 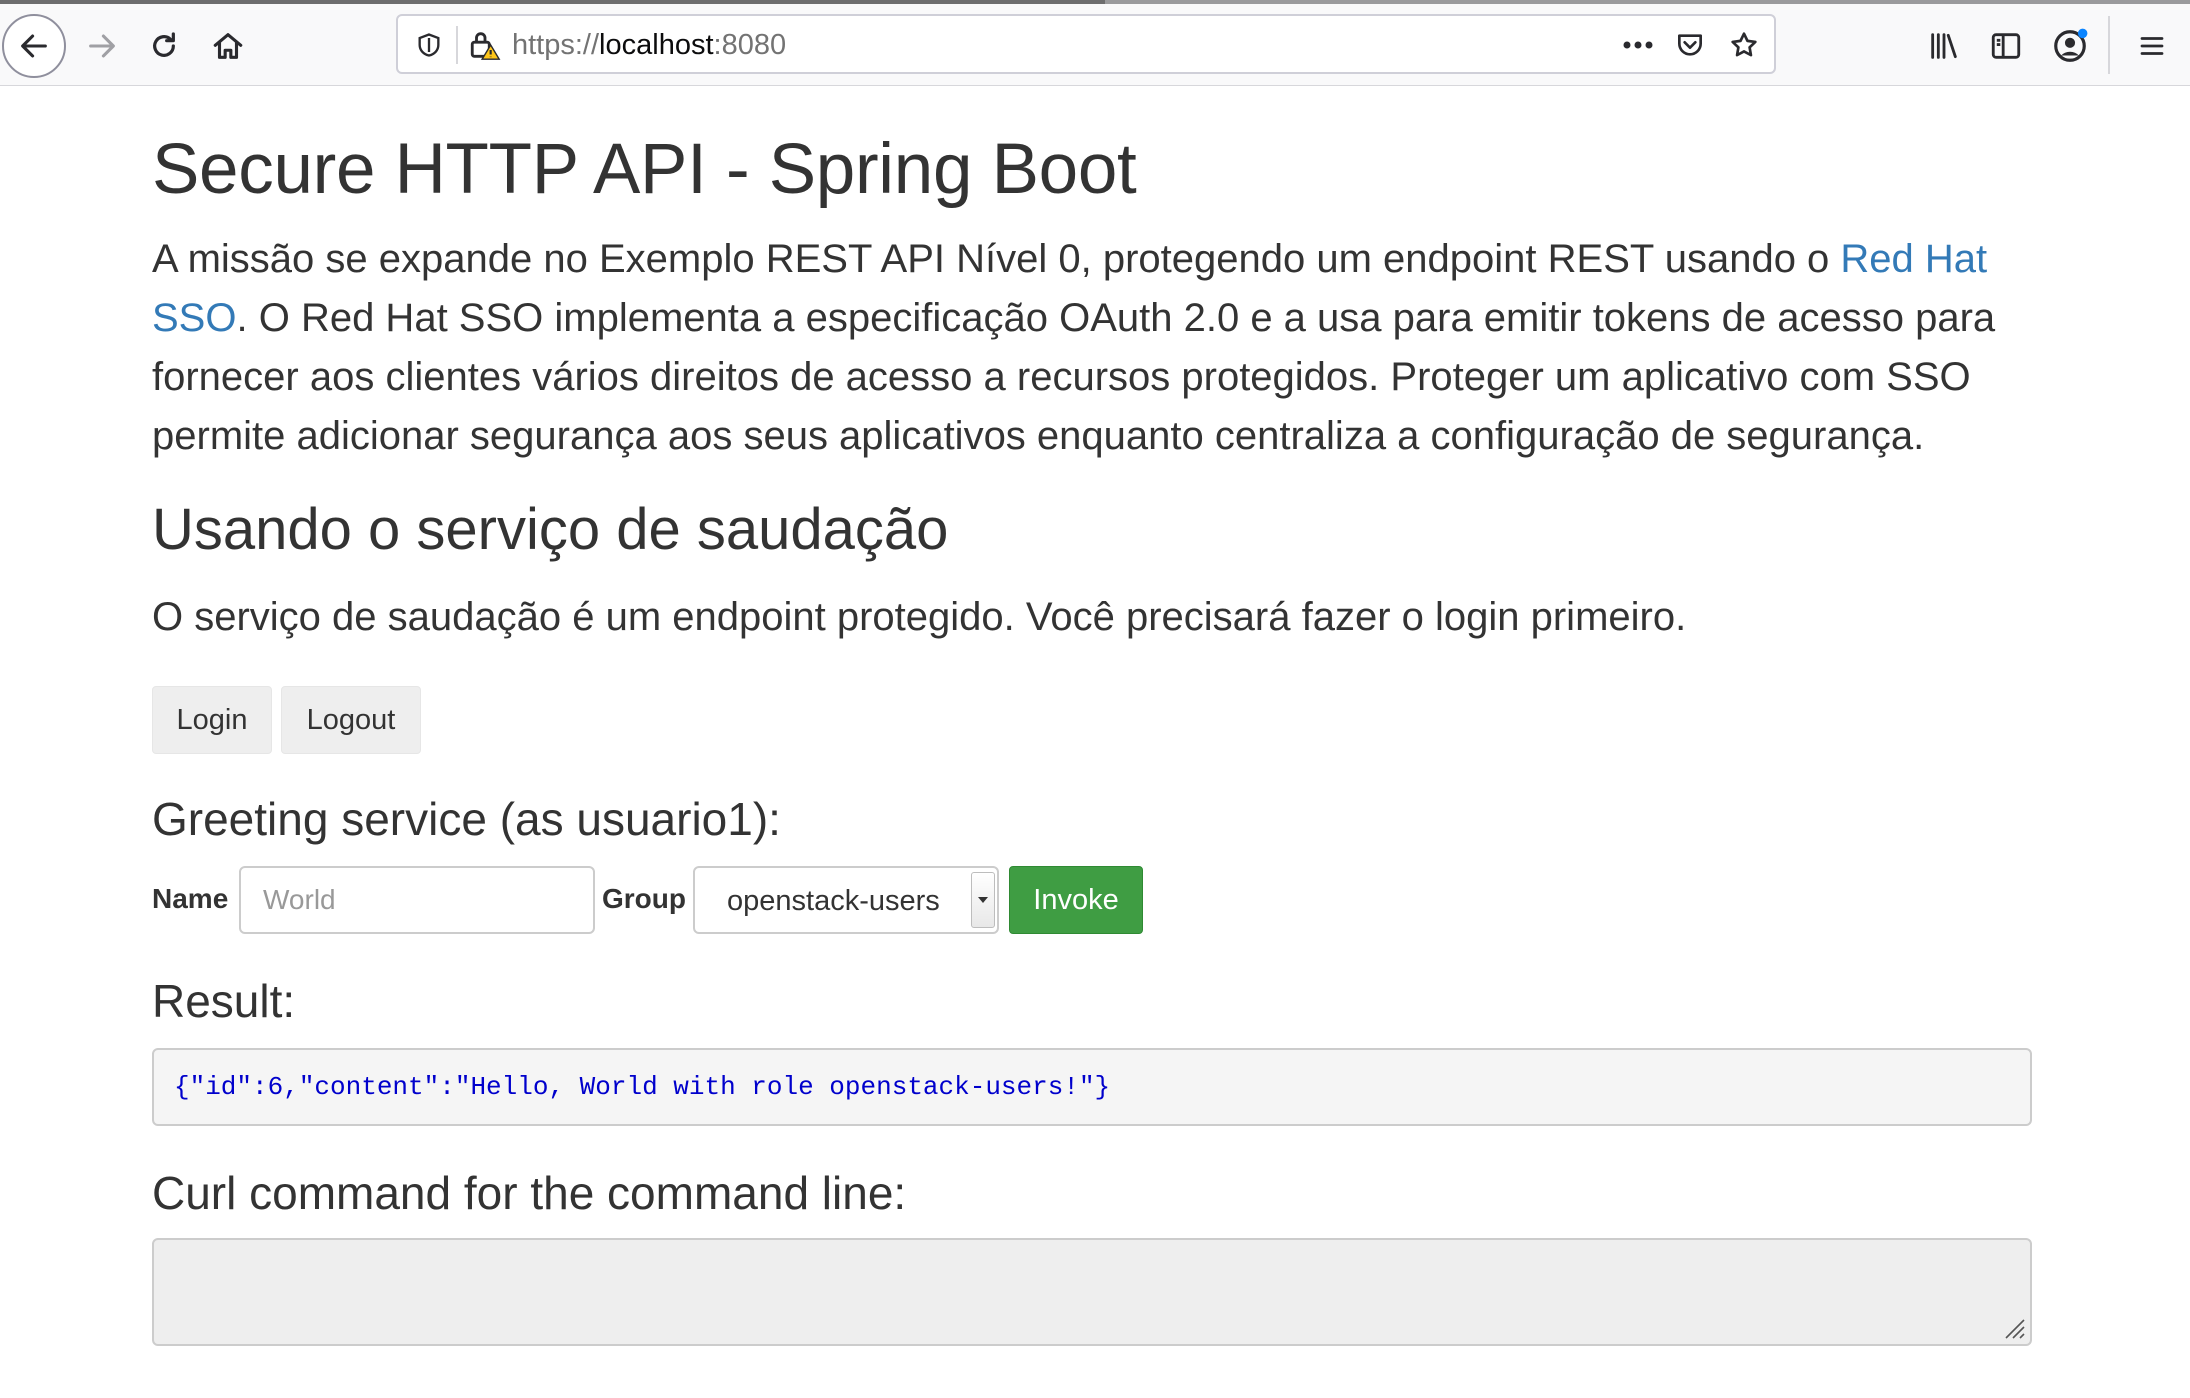 What do you see at coordinates (466, 819) in the screenshot?
I see `greeting-heading: Greeting service (as usuario1):` at bounding box center [466, 819].